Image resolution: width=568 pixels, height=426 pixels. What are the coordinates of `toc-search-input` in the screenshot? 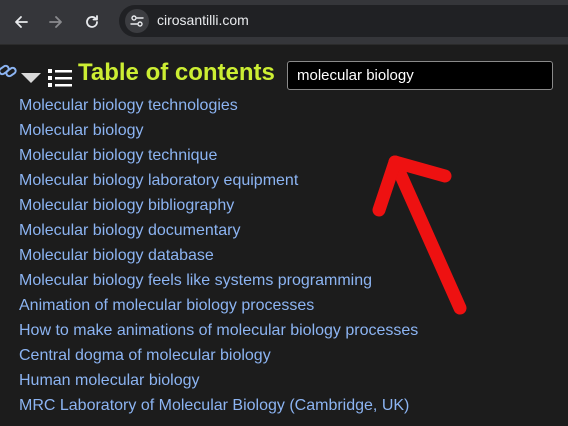 It's located at (420, 75).